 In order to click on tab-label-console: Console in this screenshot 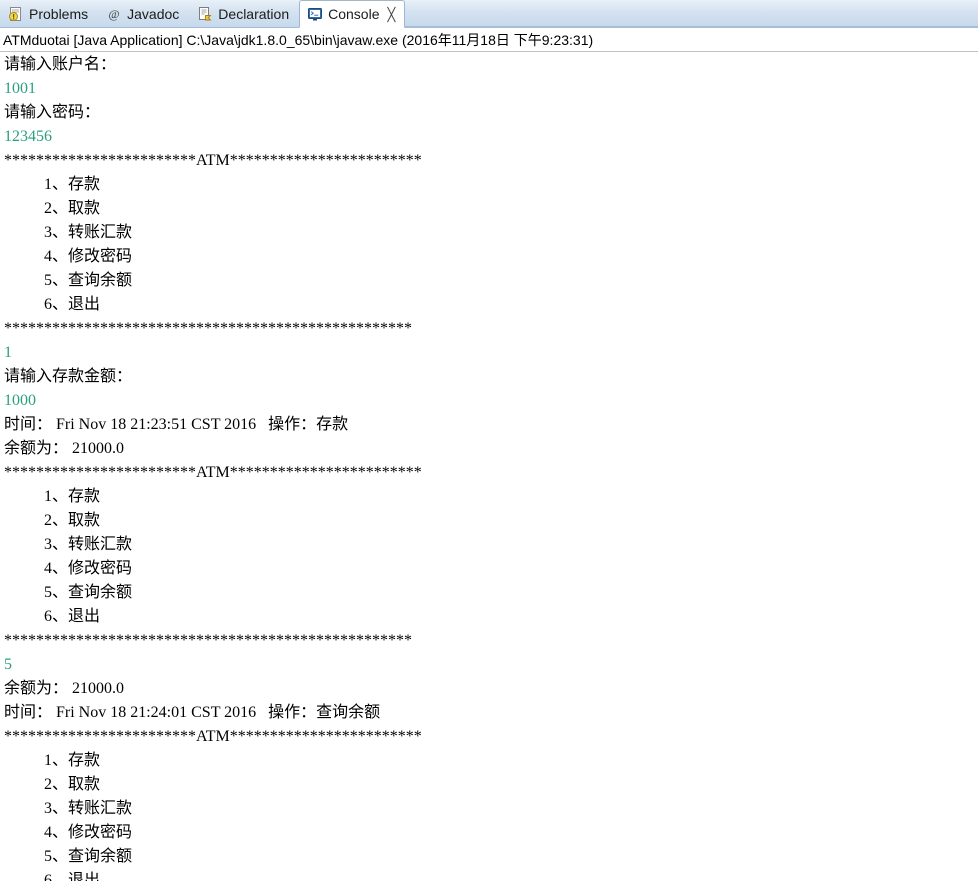, I will do `click(354, 14)`.